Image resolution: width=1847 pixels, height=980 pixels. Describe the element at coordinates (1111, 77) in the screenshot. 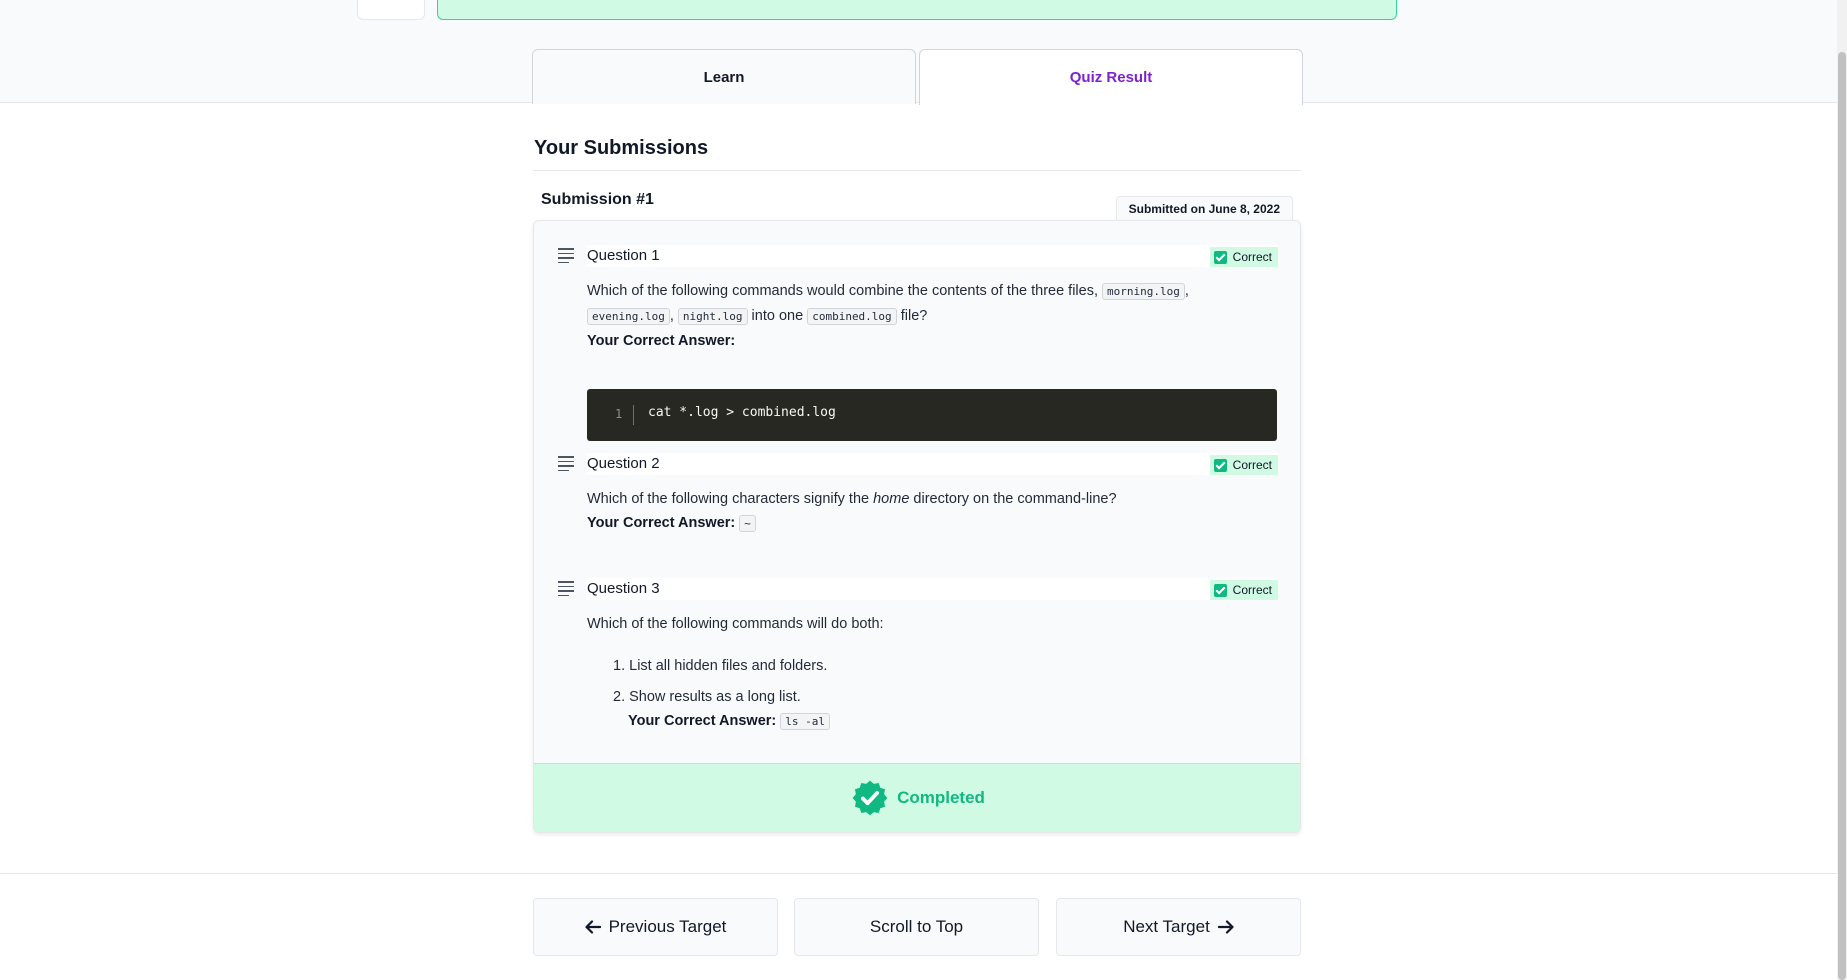

I see `tab-quiz-result: Quiz Result` at that location.